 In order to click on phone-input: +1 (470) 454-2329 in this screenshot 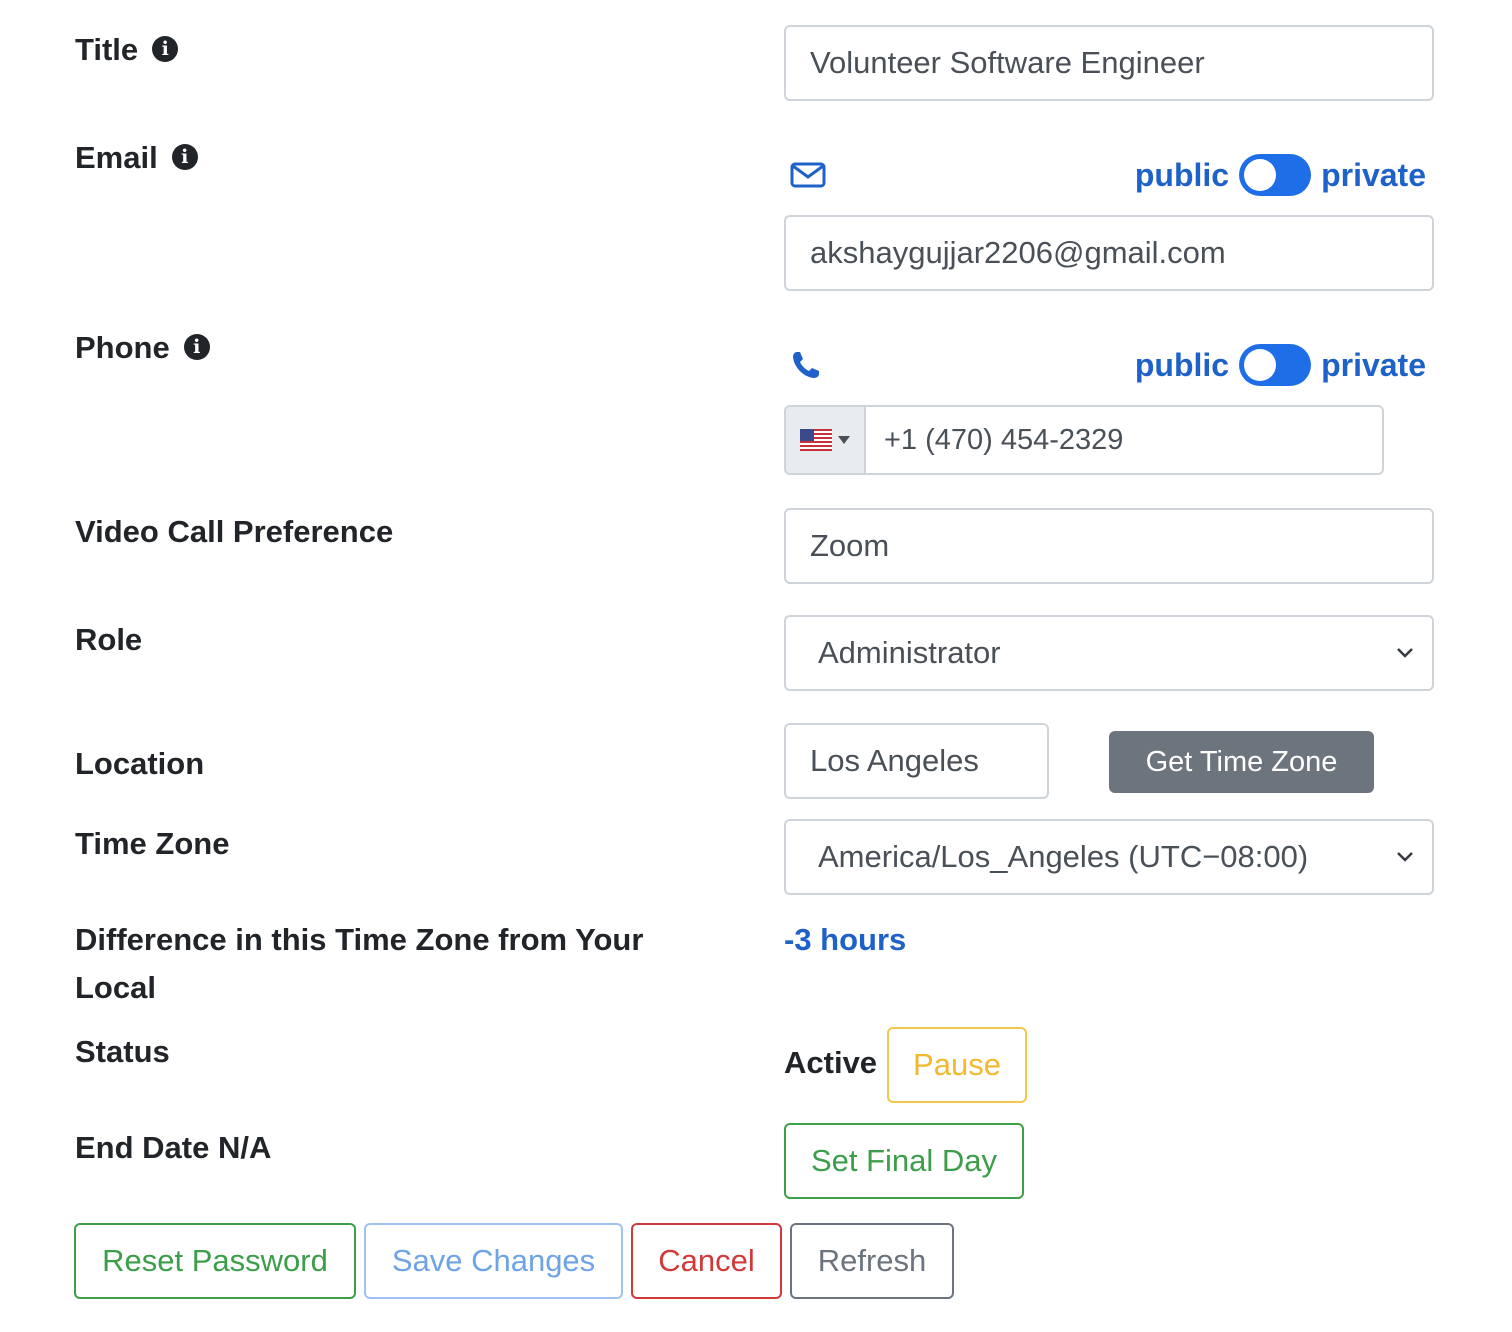, I will do `click(1124, 440)`.